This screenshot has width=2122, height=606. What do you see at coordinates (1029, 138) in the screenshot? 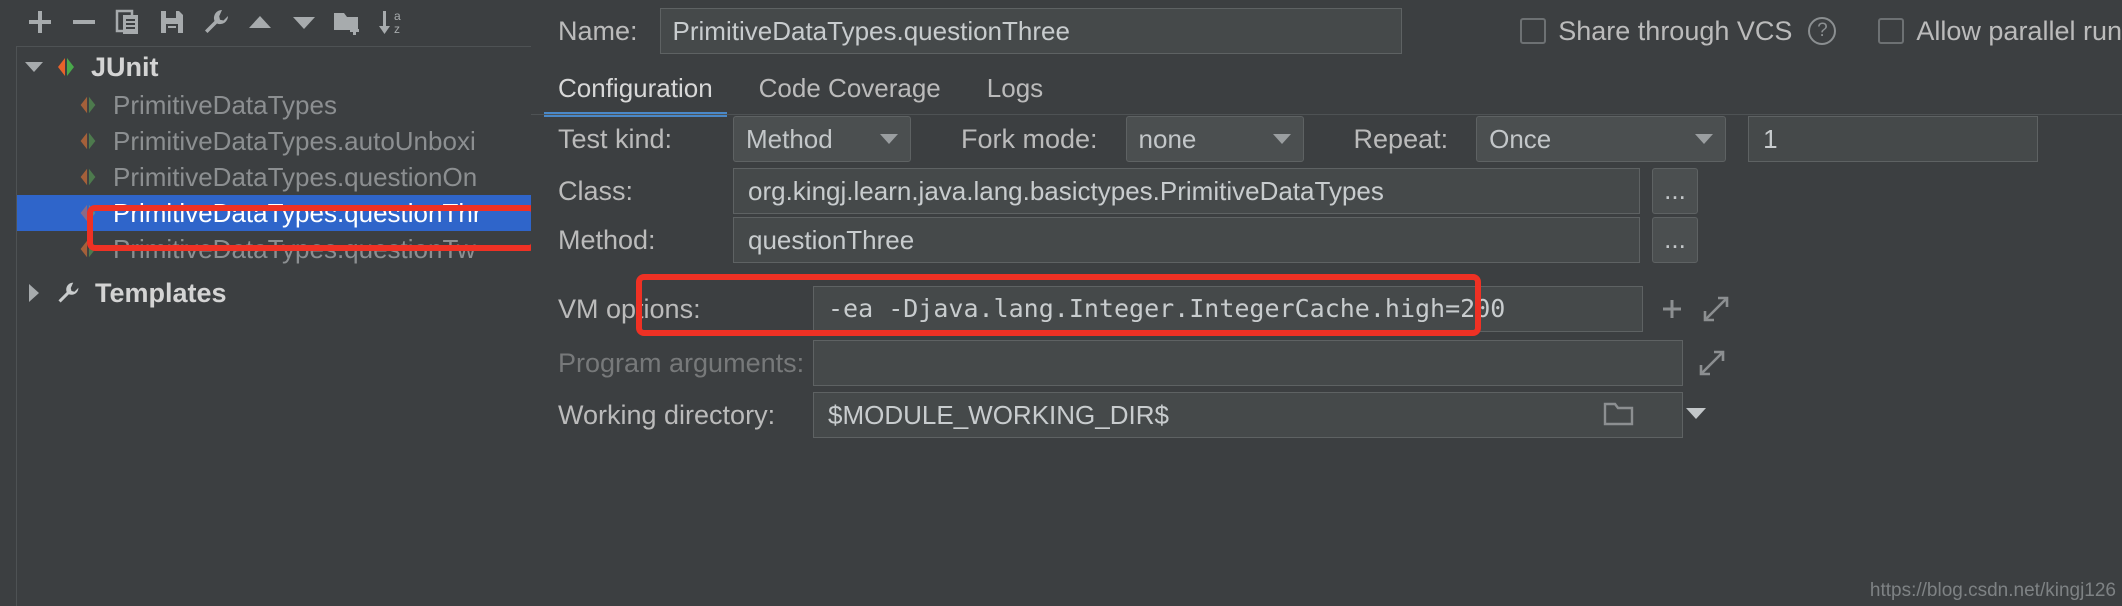
I see `fork-mode-label: Fork mode:` at bounding box center [1029, 138].